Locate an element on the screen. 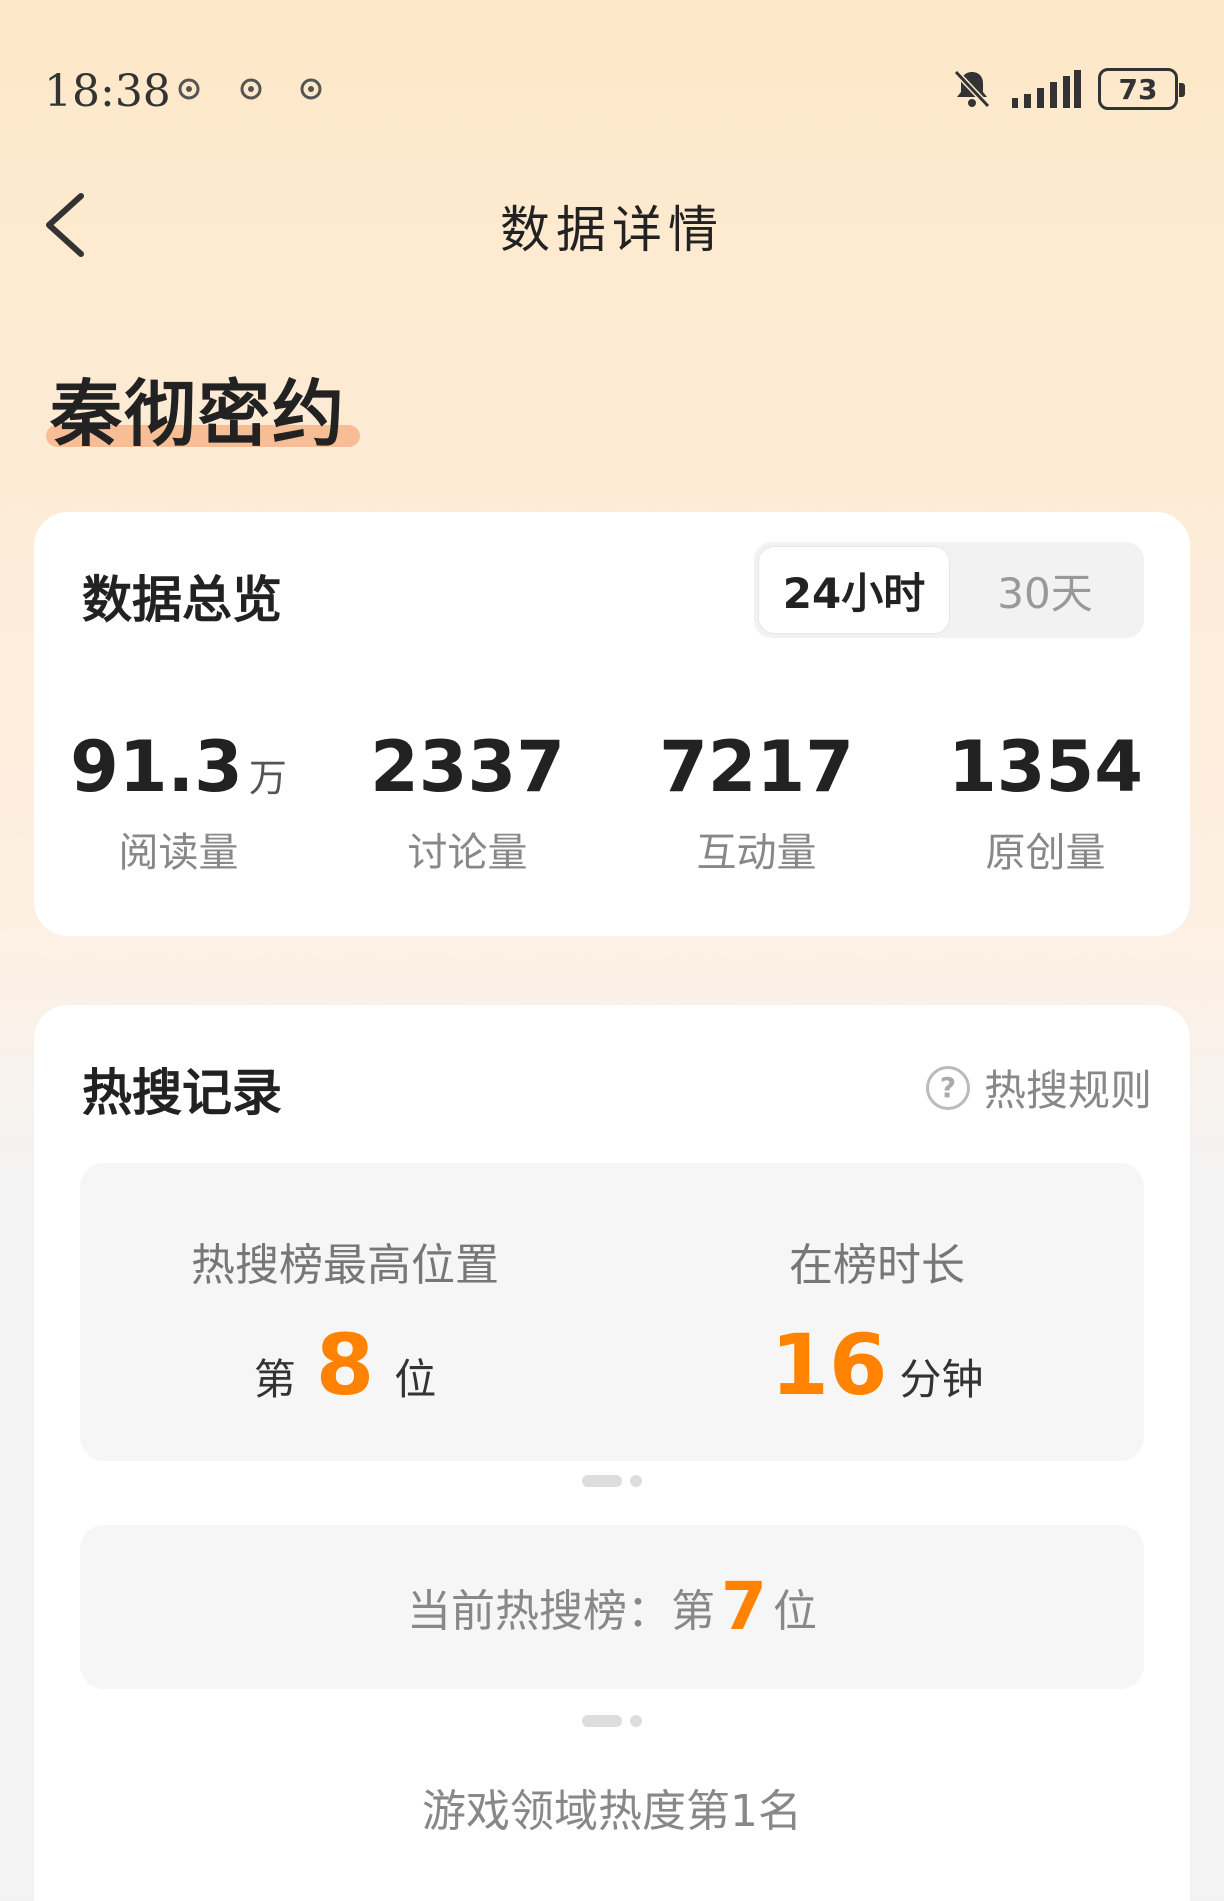 This screenshot has height=1901, width=1224. topic-title: 秦彻密约 is located at coordinates (198, 414).